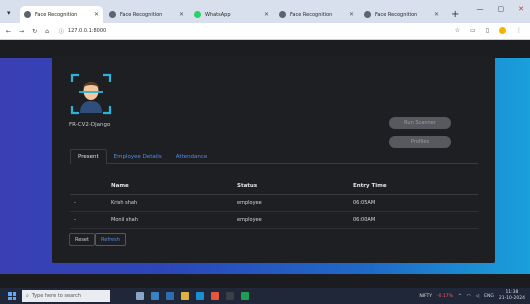 The width and height of the screenshot is (530, 304). I want to click on language-indicator: ENG, so click(489, 296).